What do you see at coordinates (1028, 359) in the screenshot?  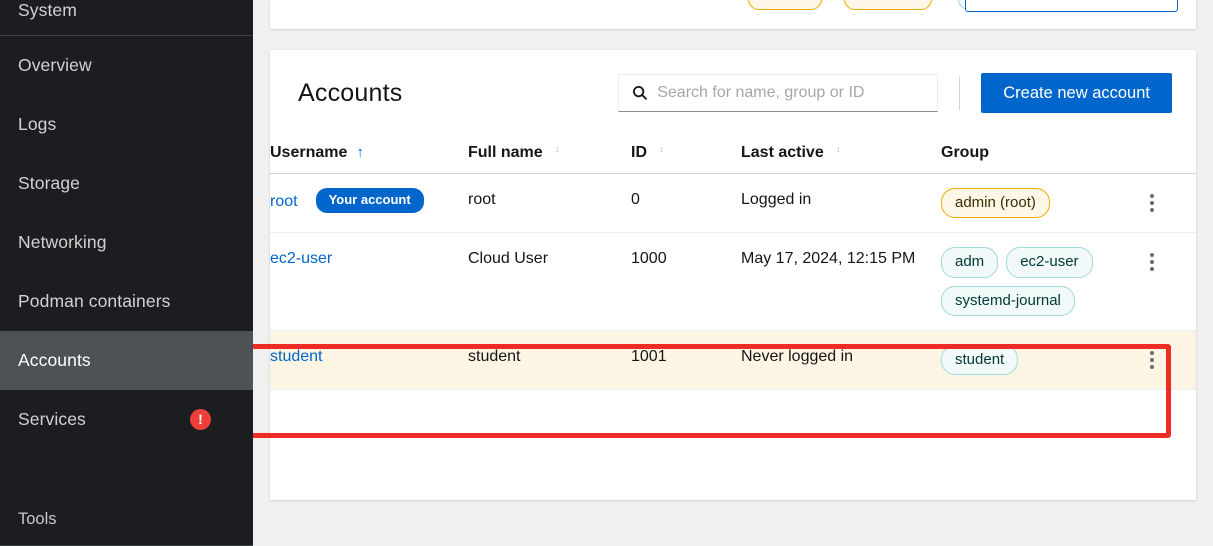 I see `group-label-list: student` at bounding box center [1028, 359].